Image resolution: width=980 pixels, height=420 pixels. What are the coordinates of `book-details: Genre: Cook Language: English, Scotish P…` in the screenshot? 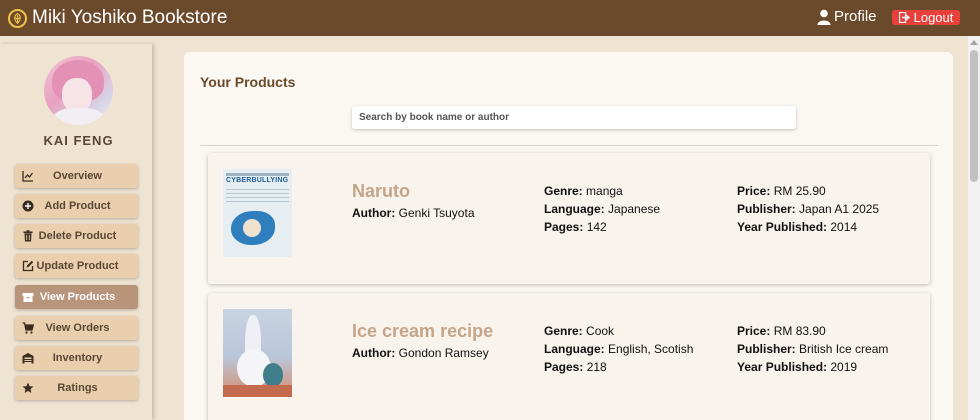 It's located at (618, 349).